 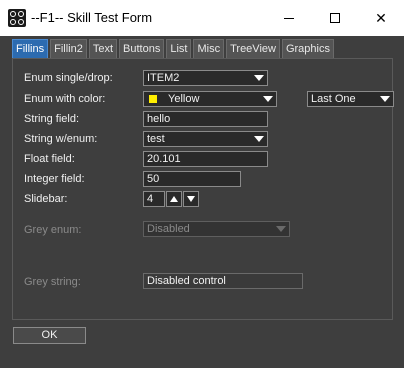 I want to click on enum-single-drop-select: ITEM2, so click(x=205, y=78).